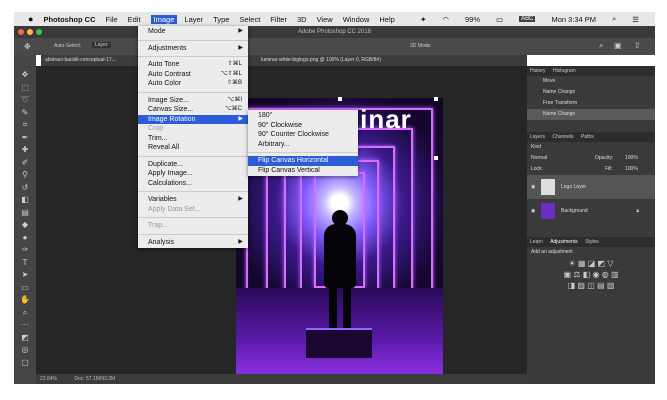  Describe the element at coordinates (573, 187) in the screenshot. I see `layer-name: Logo Layer` at that location.